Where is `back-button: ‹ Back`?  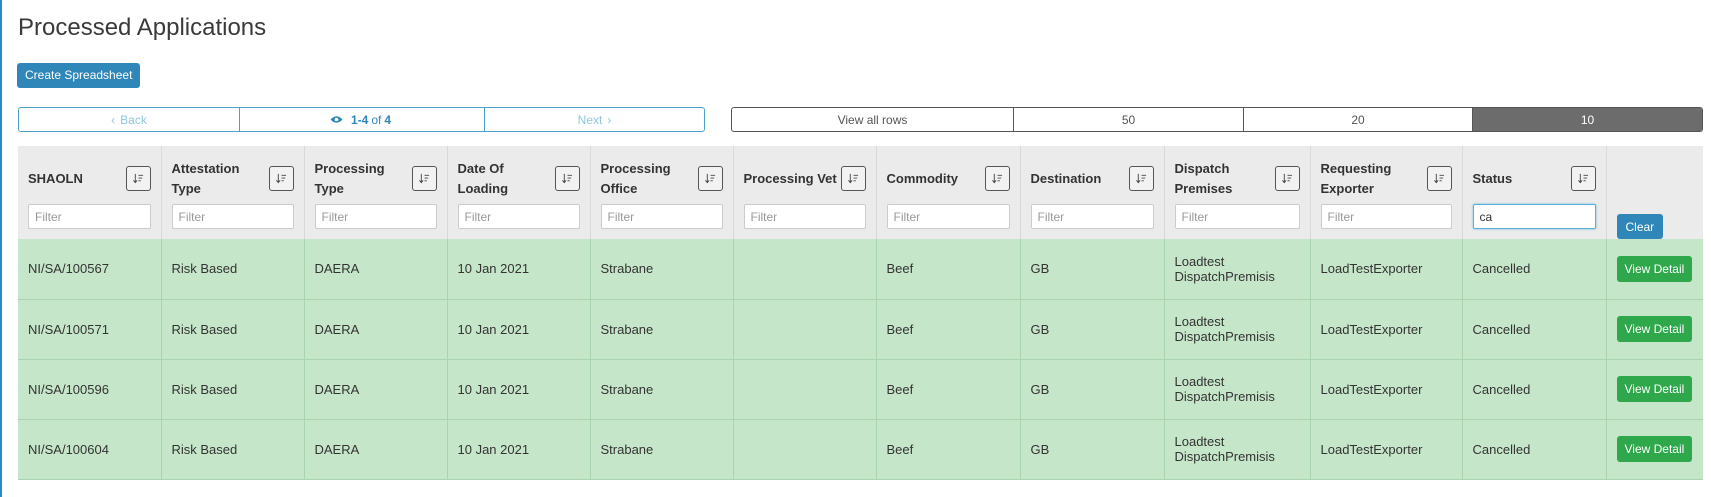 back-button: ‹ Back is located at coordinates (129, 119).